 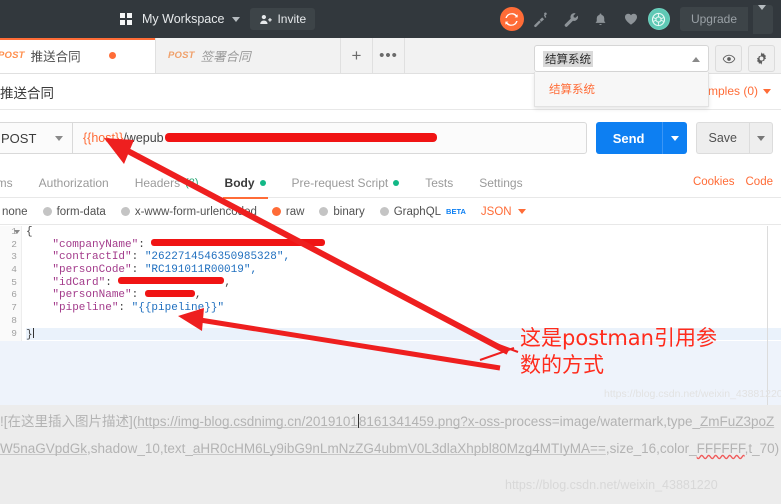 I want to click on md-url-part-2c: ,shadow_10,text_, so click(x=140, y=448).